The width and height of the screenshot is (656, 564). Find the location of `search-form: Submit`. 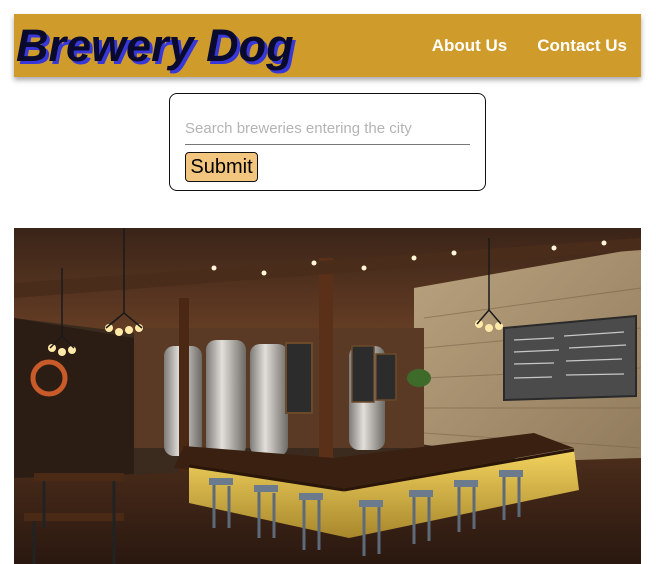

search-form: Submit is located at coordinates (327, 142).